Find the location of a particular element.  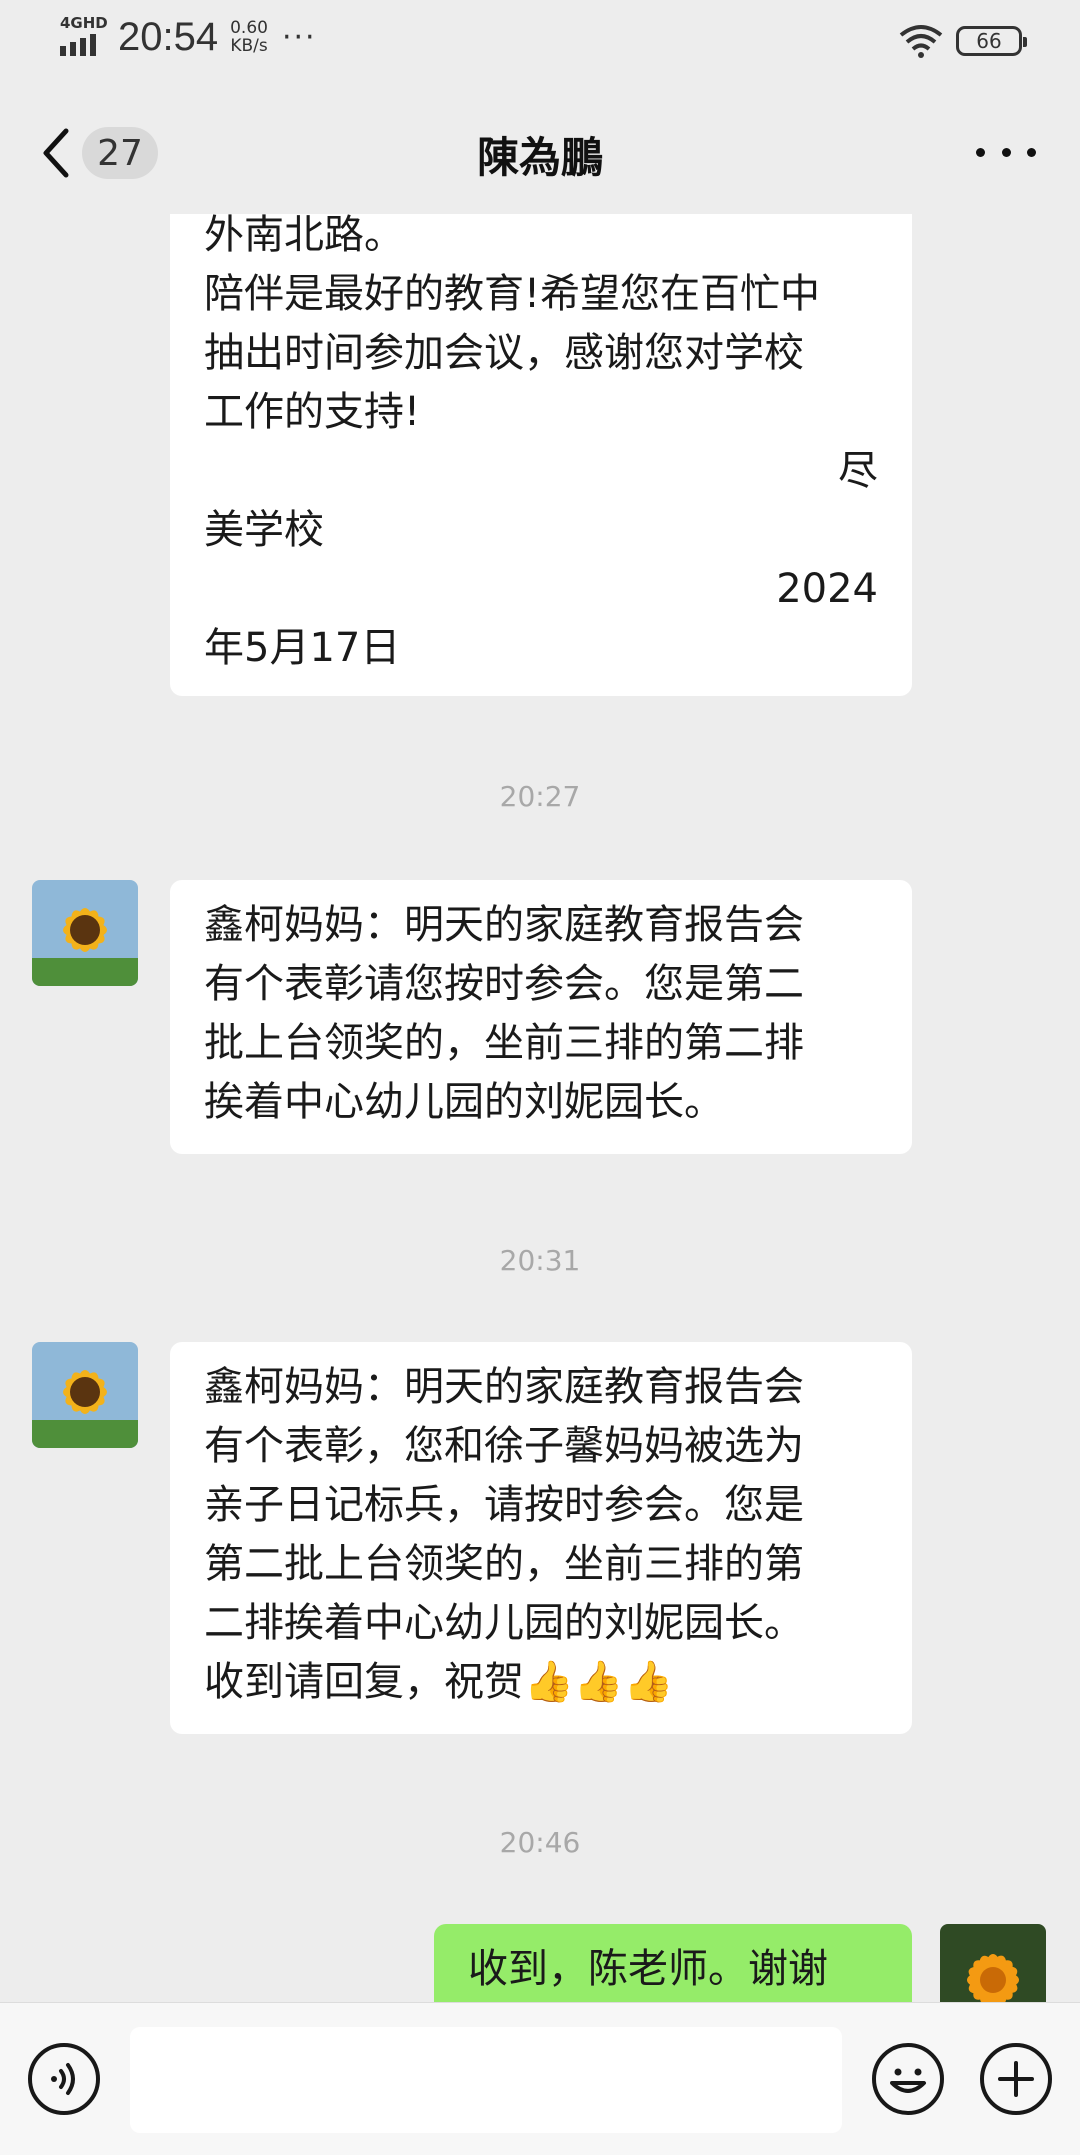

network-speed: 0.60 KB/s is located at coordinates (249, 37).